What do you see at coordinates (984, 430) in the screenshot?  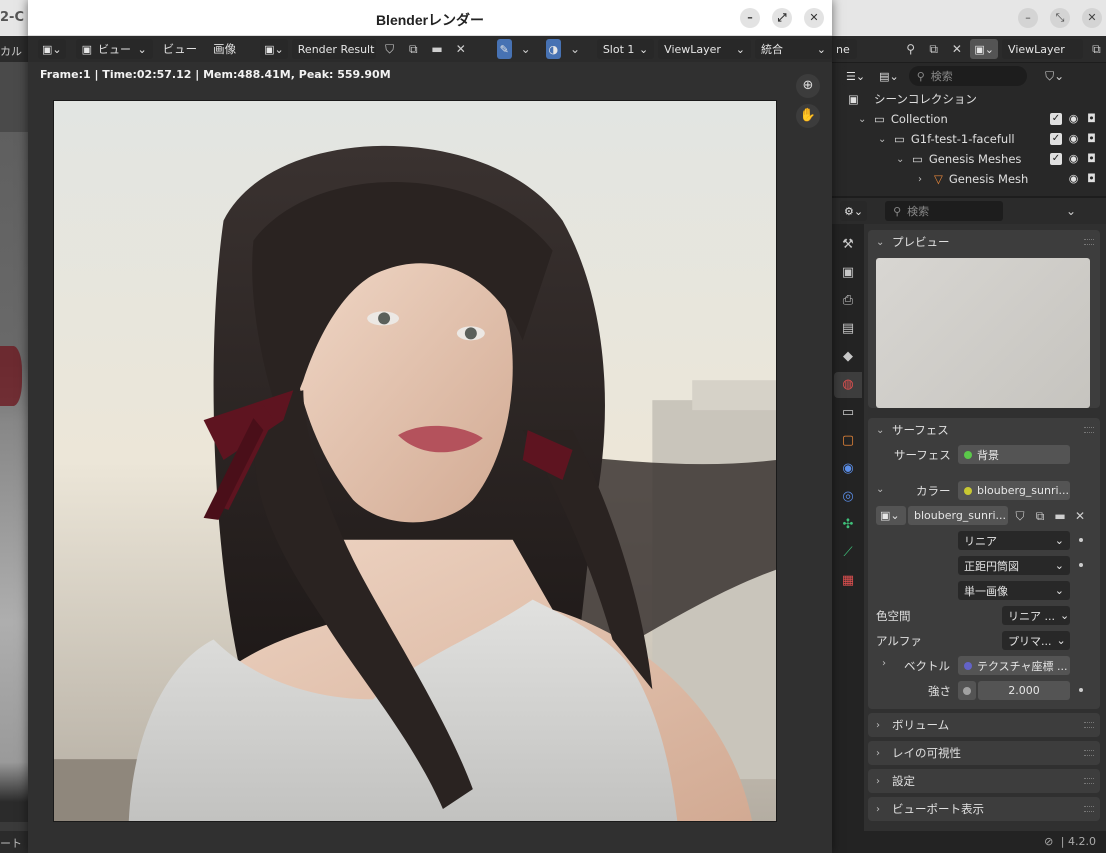 I see `surface-panel-header: ⌄ サーフェス` at bounding box center [984, 430].